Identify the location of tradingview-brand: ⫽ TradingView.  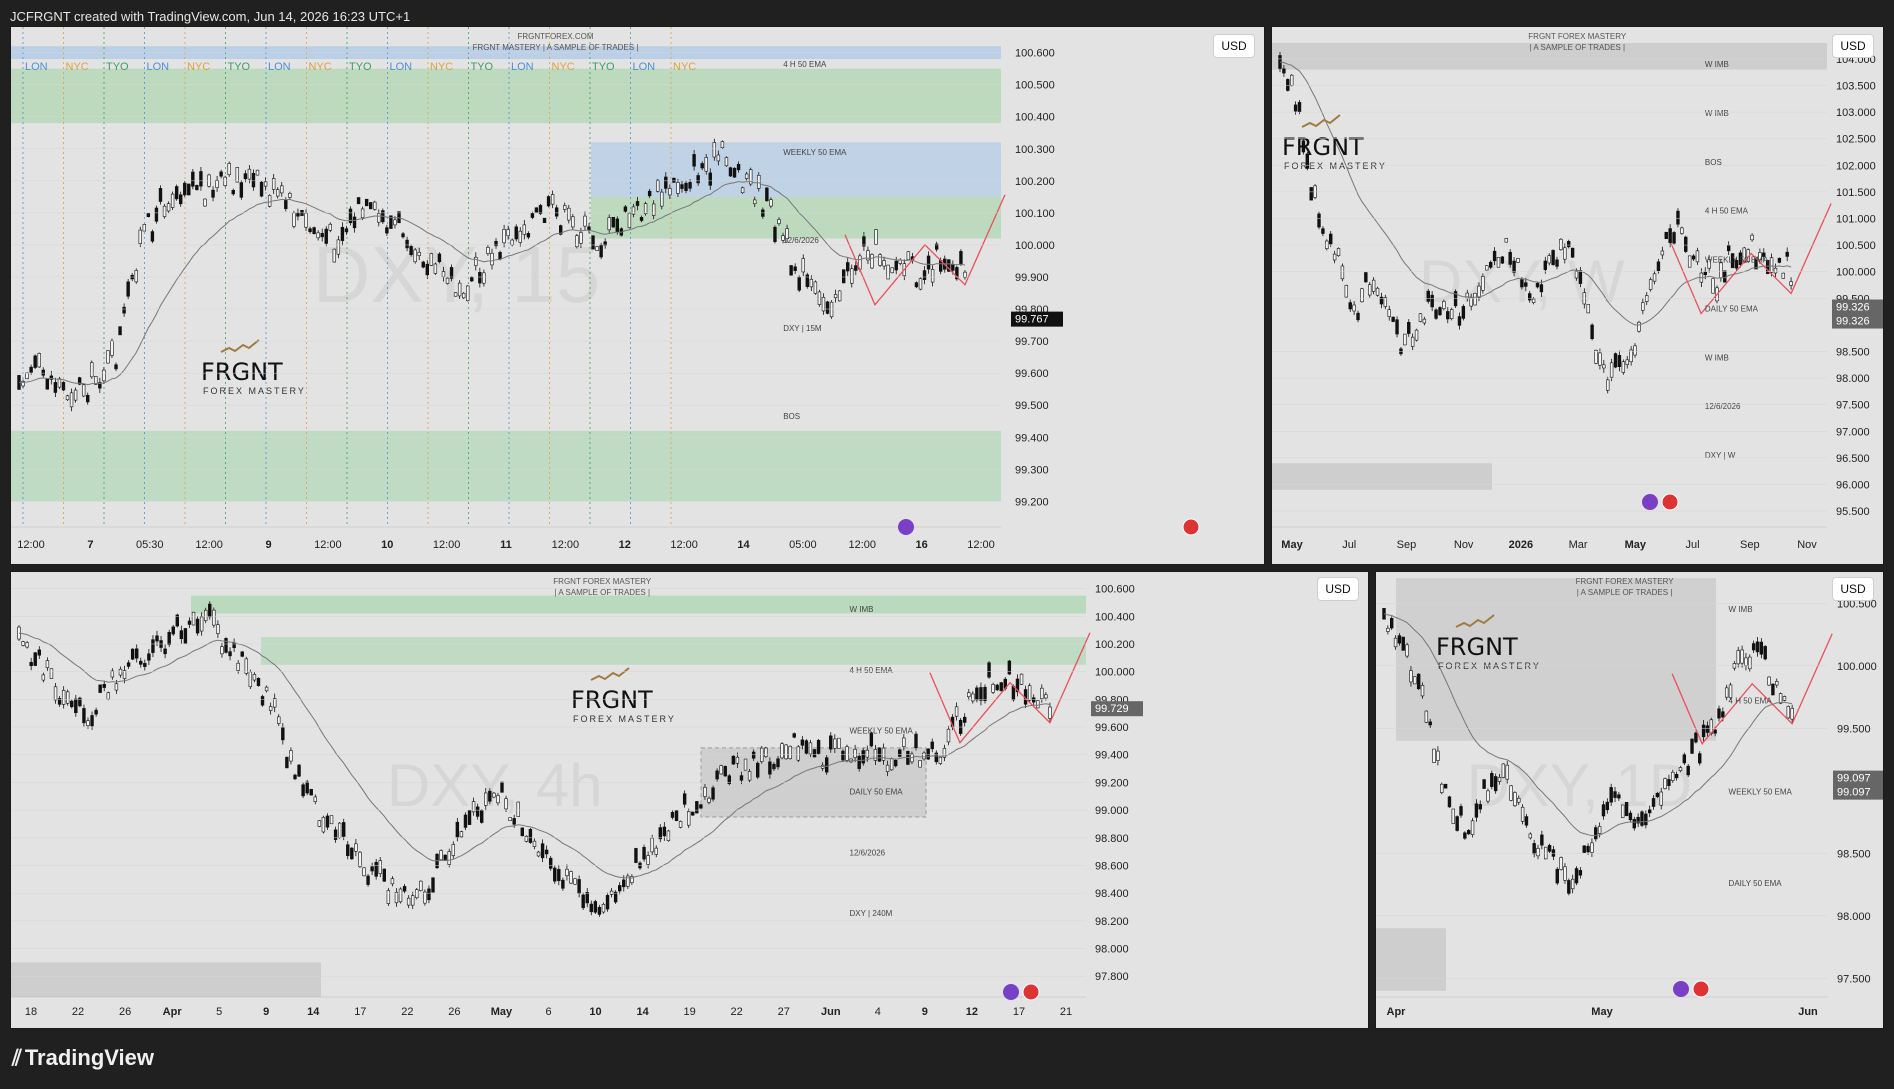
(83, 1058).